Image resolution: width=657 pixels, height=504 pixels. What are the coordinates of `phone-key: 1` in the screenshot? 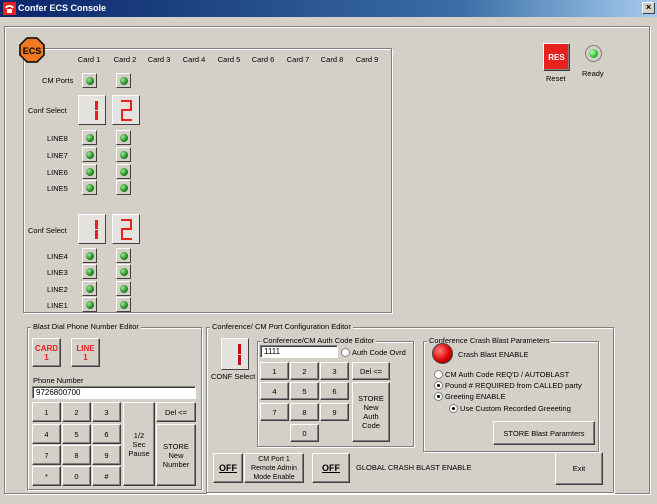 It's located at (46, 412).